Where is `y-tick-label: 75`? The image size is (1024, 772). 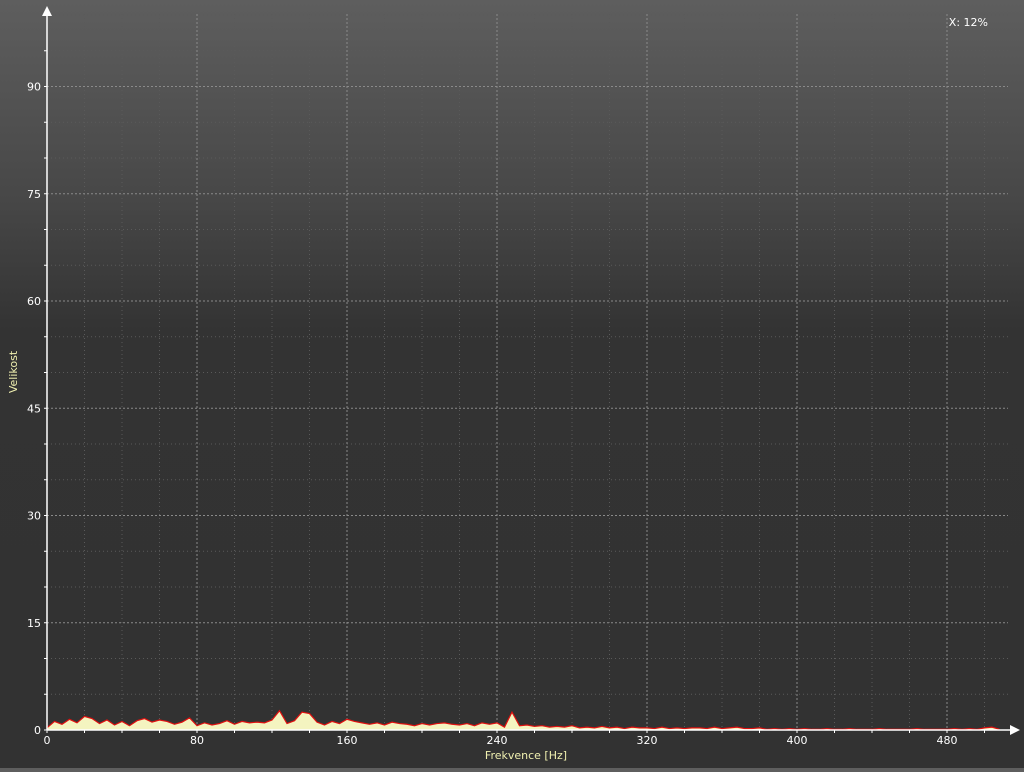
y-tick-label: 75 is located at coordinates (34, 194).